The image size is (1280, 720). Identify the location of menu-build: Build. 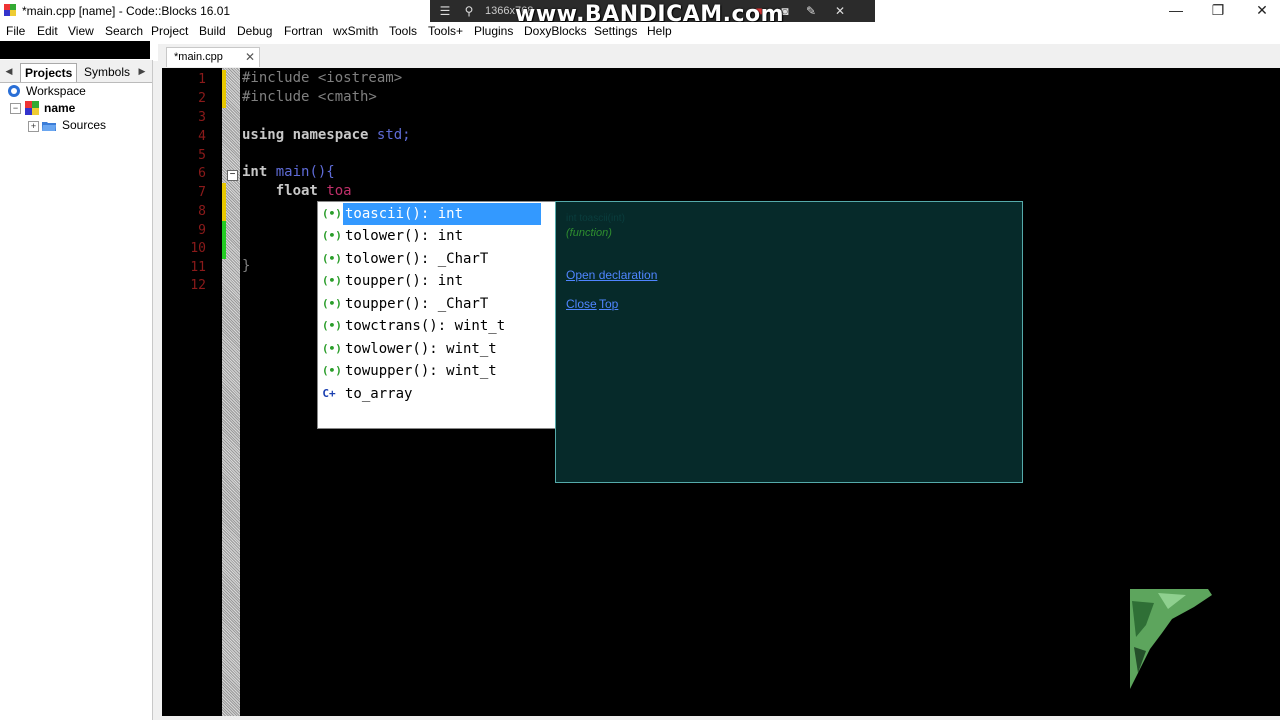
(212, 31).